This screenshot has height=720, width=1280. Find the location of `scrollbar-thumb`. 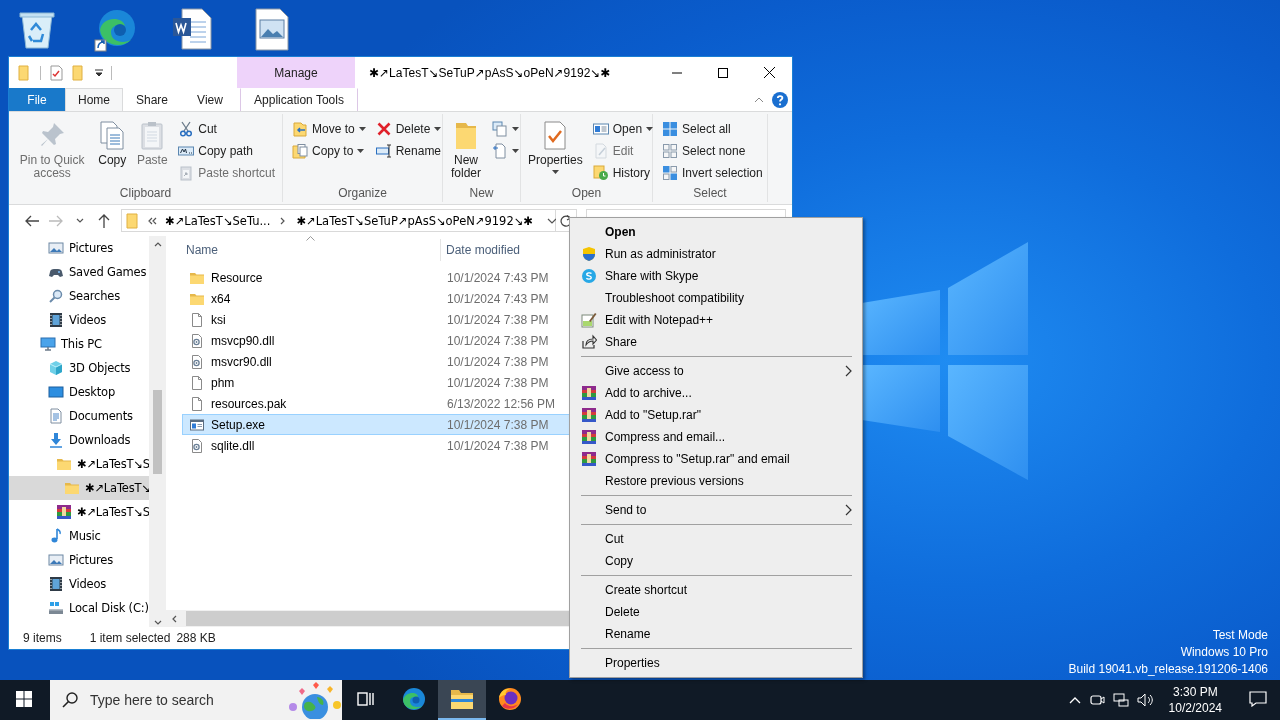

scrollbar-thumb is located at coordinates (157, 432).